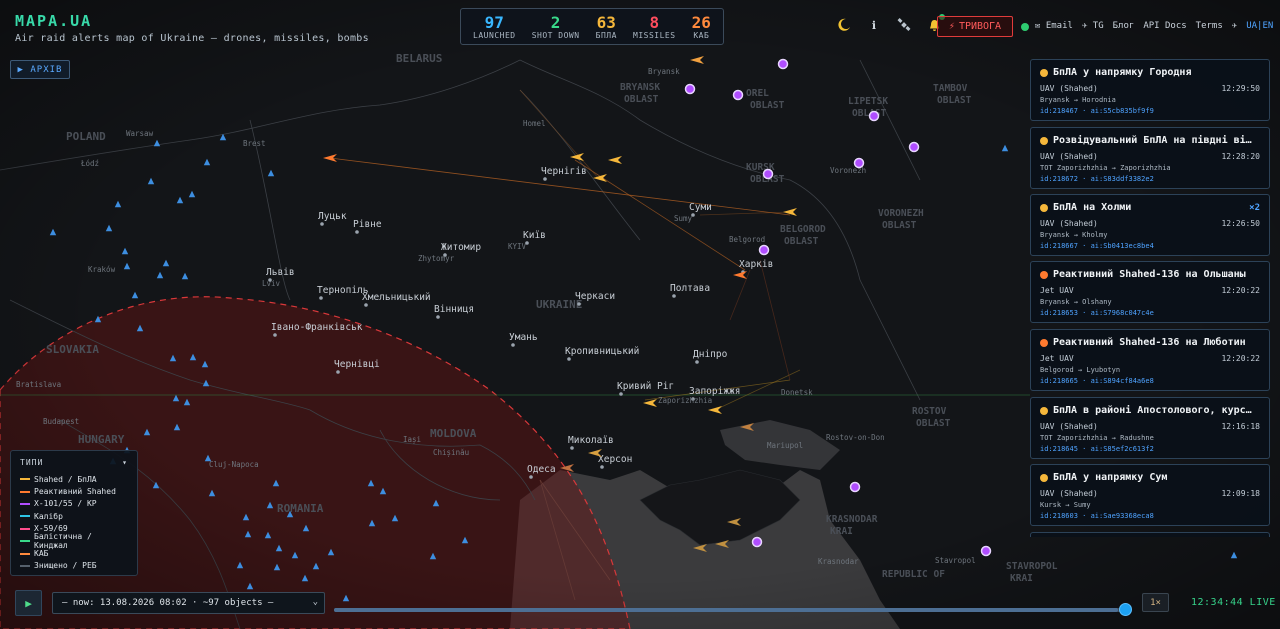 Image resolution: width=1280 pixels, height=629 pixels. Describe the element at coordinates (980, 26) in the screenshot. I see `alarm-label: ТРИВОГА` at that location.